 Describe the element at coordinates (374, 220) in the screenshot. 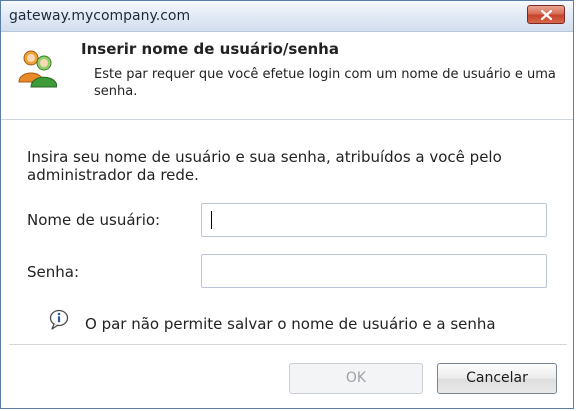

I see `username-field` at that location.